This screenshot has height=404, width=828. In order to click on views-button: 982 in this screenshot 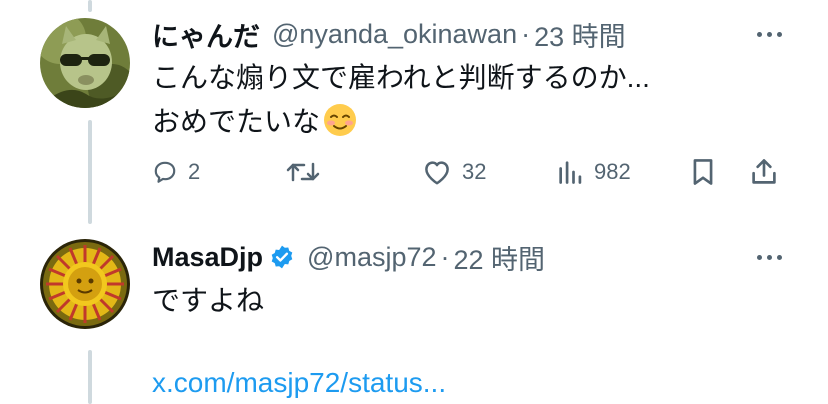, I will do `click(593, 172)`.